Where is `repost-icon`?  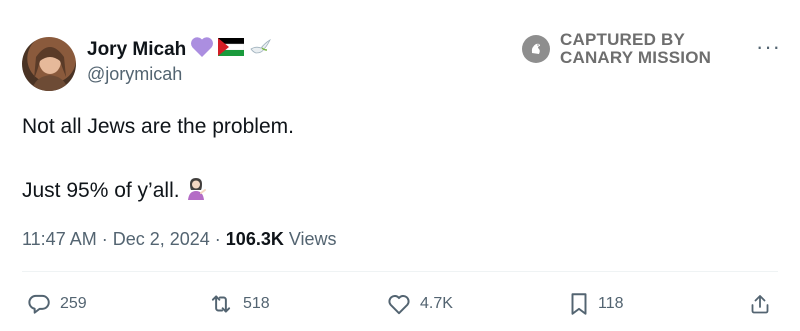
repost-icon is located at coordinates (221, 304).